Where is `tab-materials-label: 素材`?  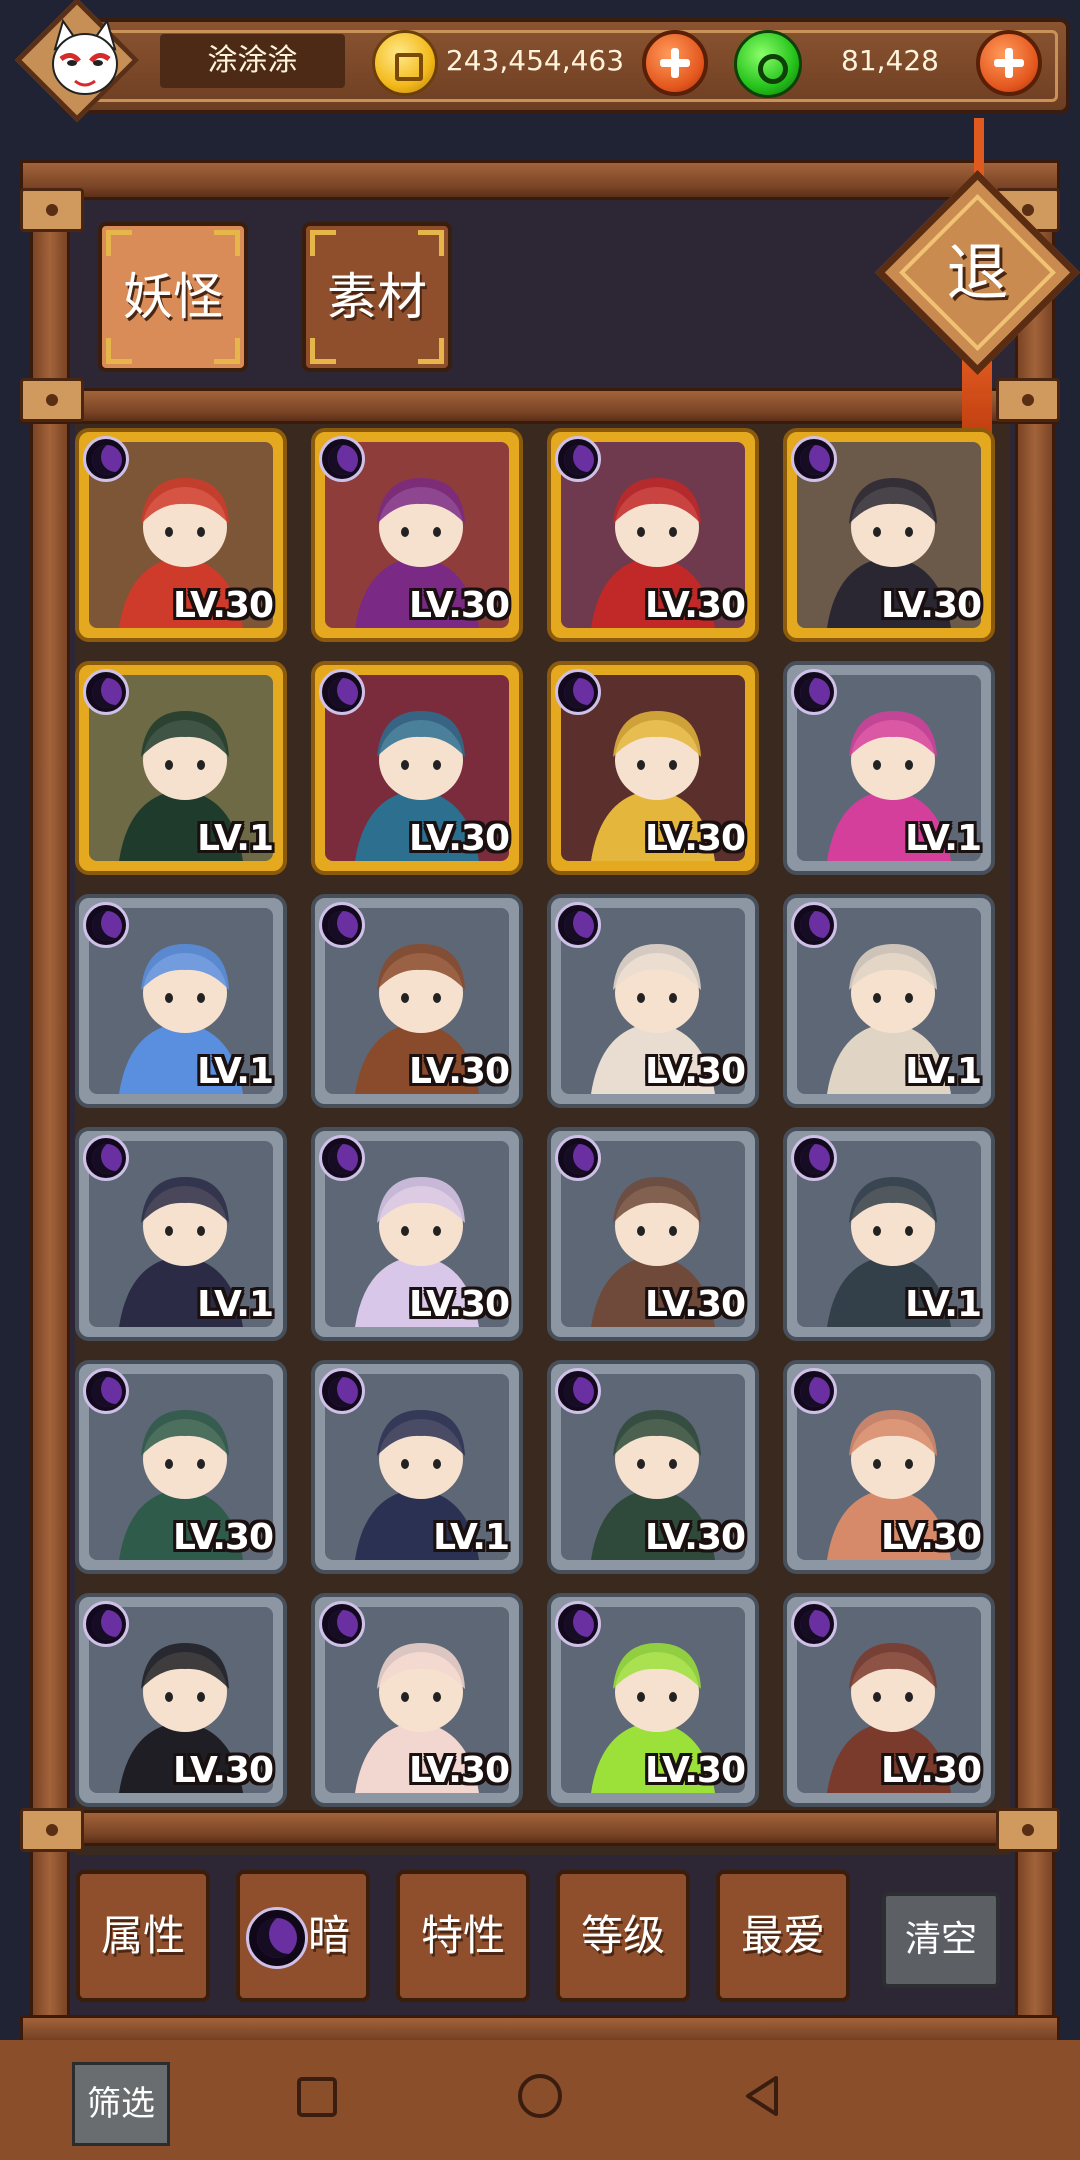
tab-materials-label: 素材 is located at coordinates (377, 297).